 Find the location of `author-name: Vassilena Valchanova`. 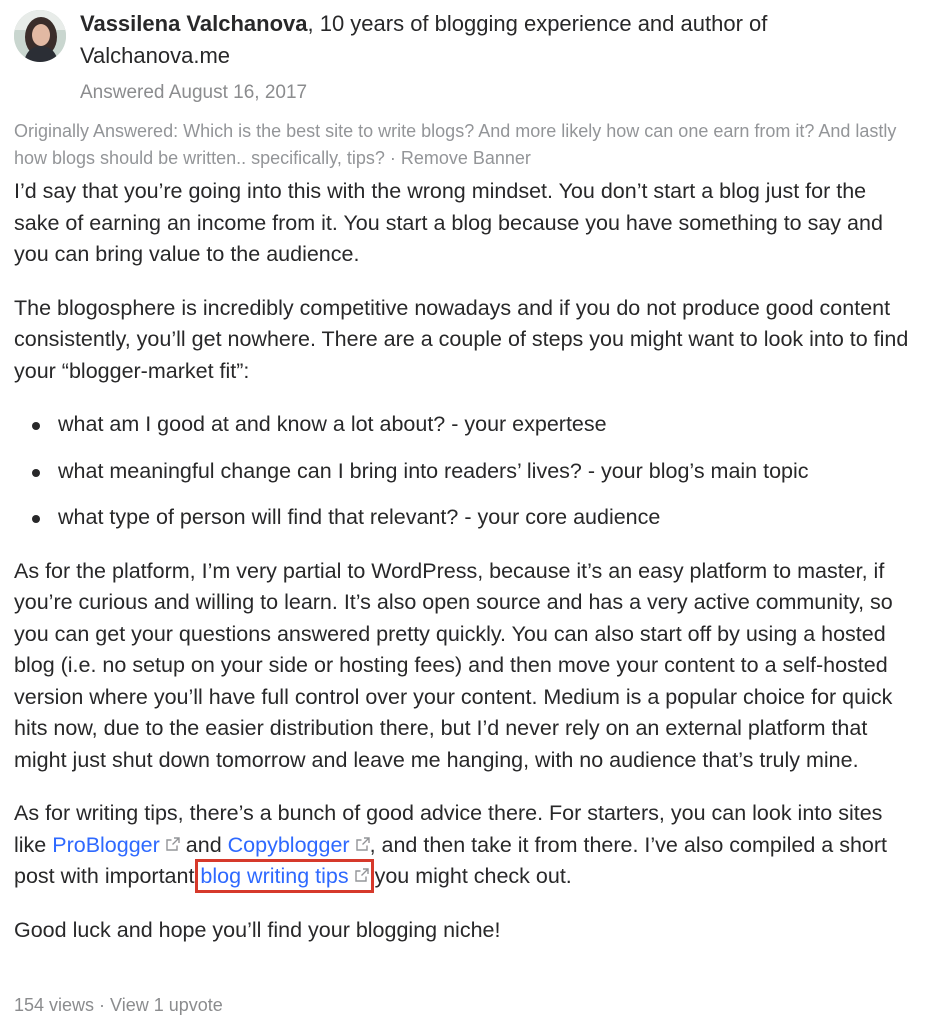

author-name: Vassilena Valchanova is located at coordinates (193, 23).